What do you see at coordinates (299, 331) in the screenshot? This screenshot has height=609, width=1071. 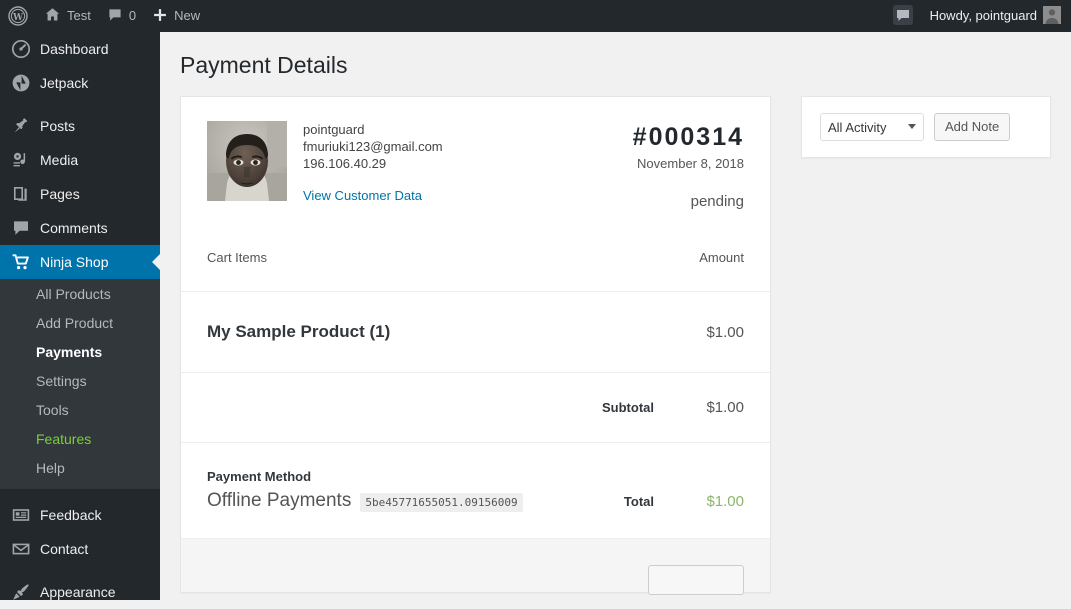 I see `cart-item-name: My Sample Product (1)` at bounding box center [299, 331].